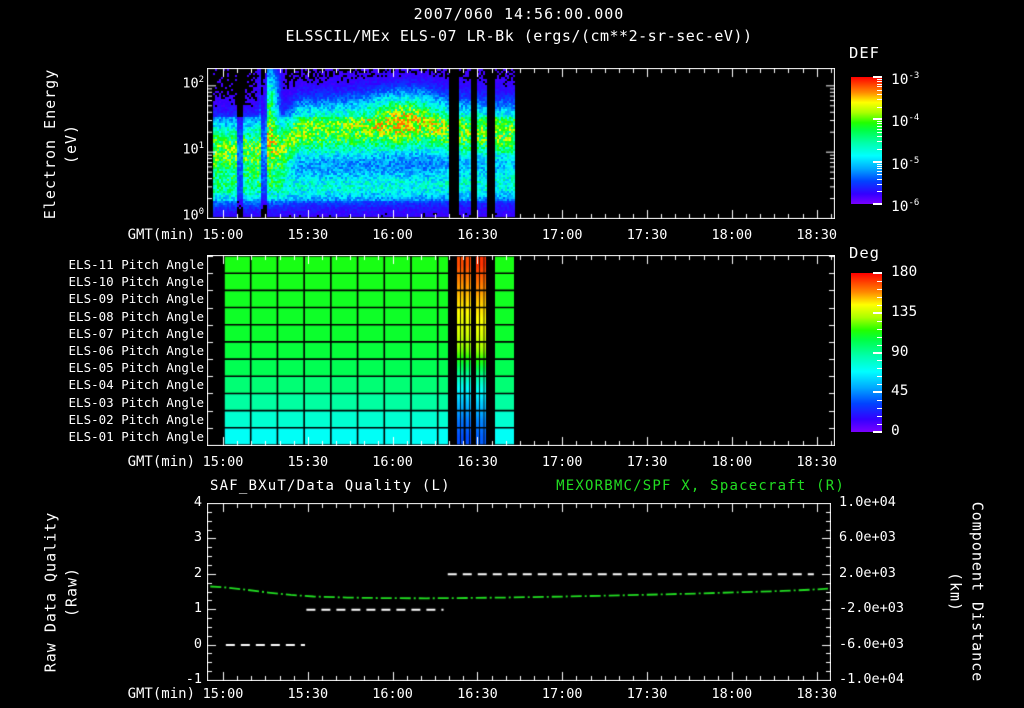  I want to click on panel3-x-axis-title: GMT(min), so click(161, 694).